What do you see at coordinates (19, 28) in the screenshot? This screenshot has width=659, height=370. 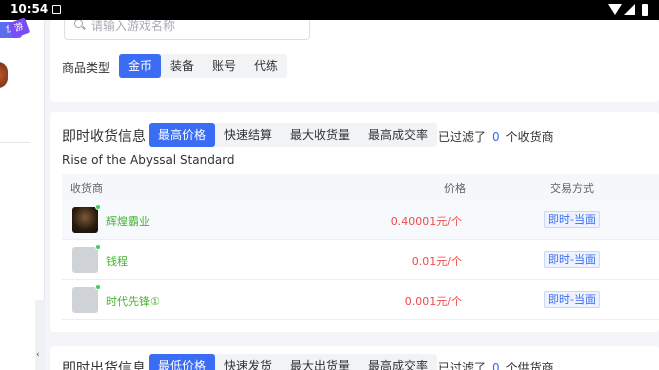 I see `game-tag: 游` at bounding box center [19, 28].